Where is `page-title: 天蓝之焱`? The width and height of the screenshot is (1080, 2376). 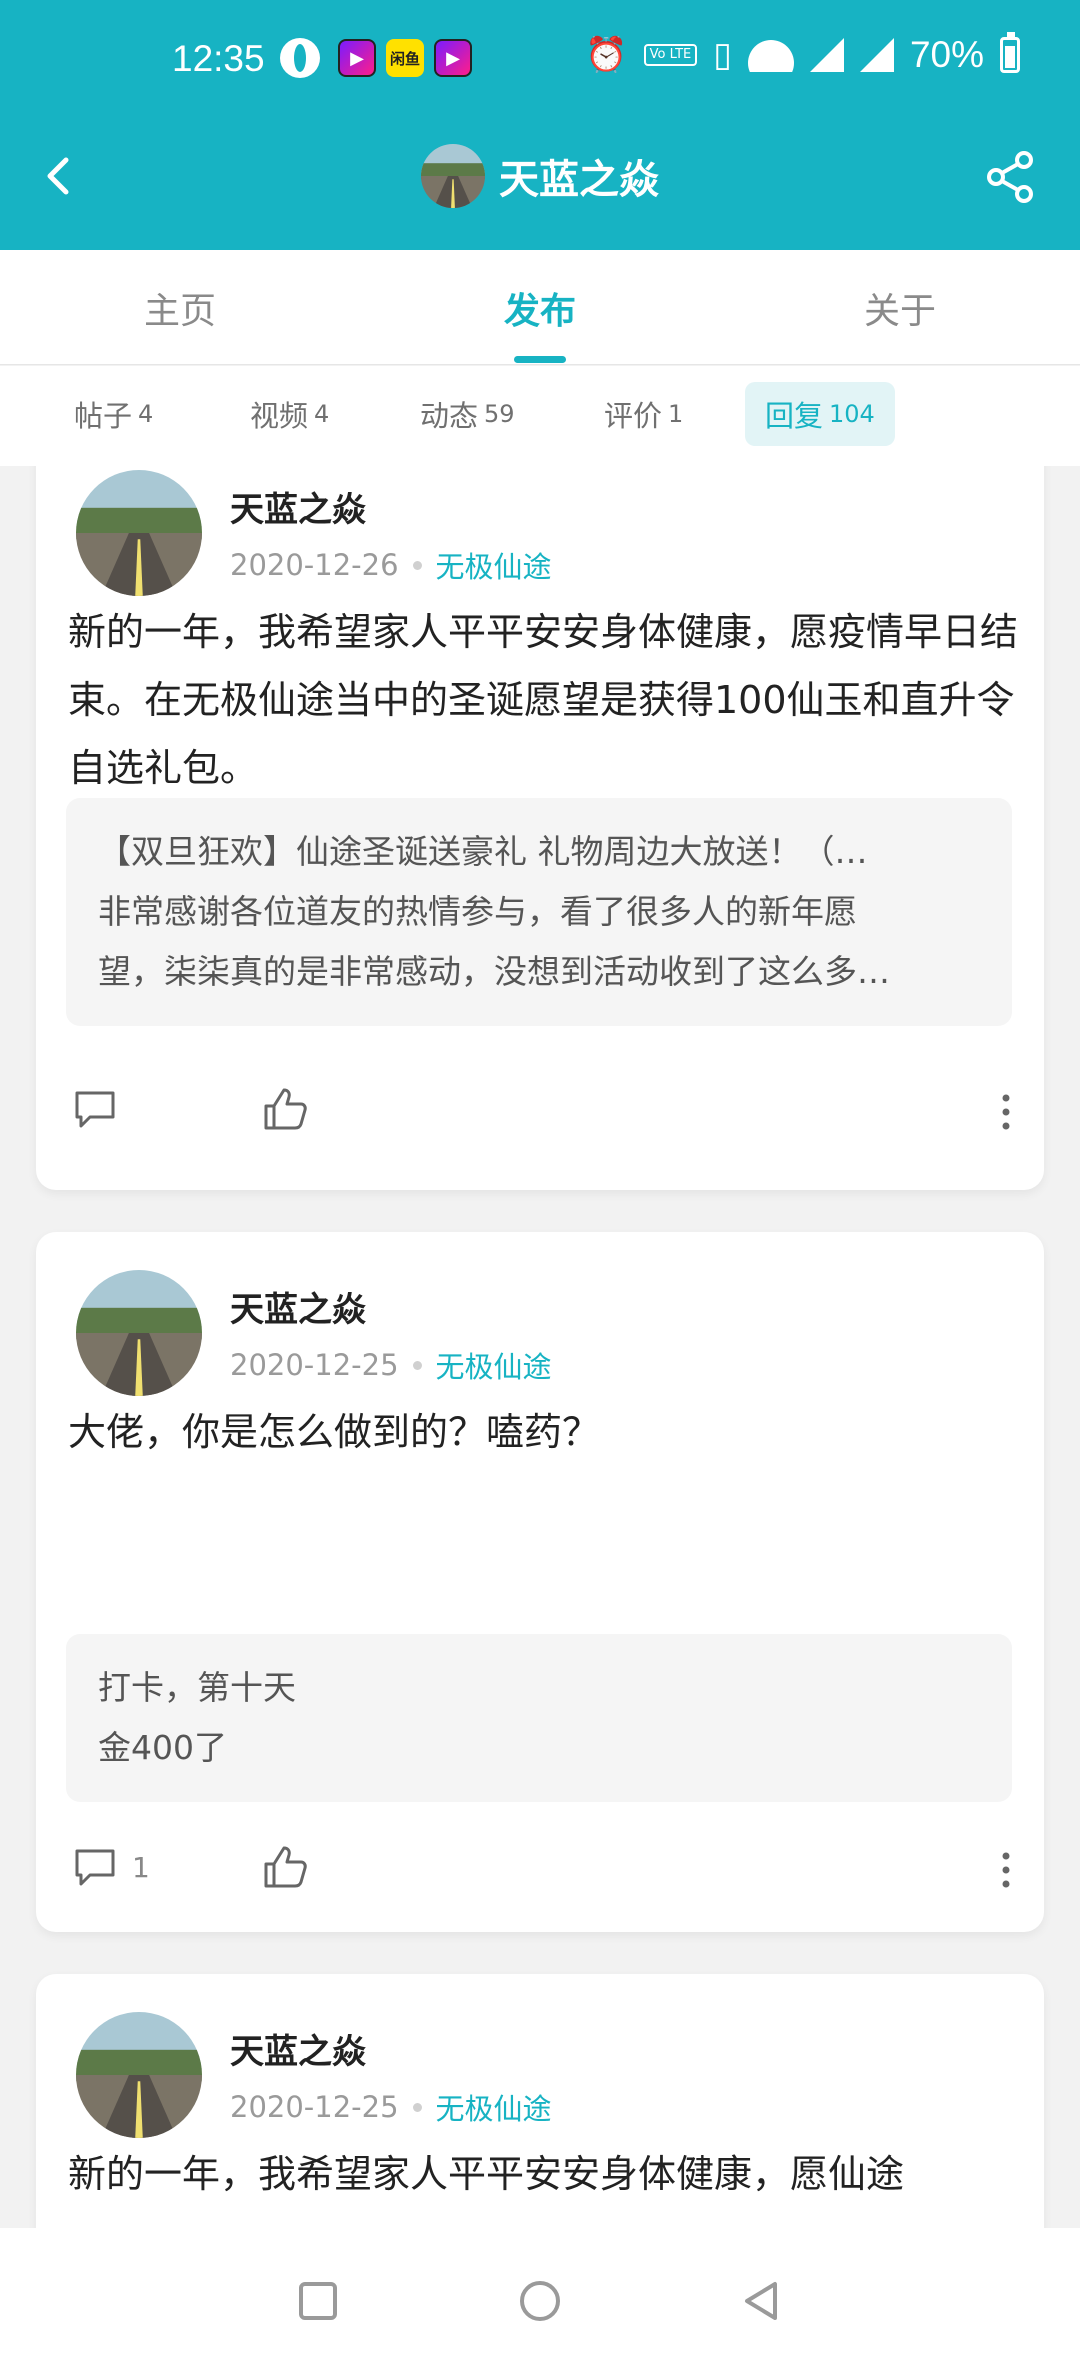
page-title: 天蓝之焱 is located at coordinates (579, 180).